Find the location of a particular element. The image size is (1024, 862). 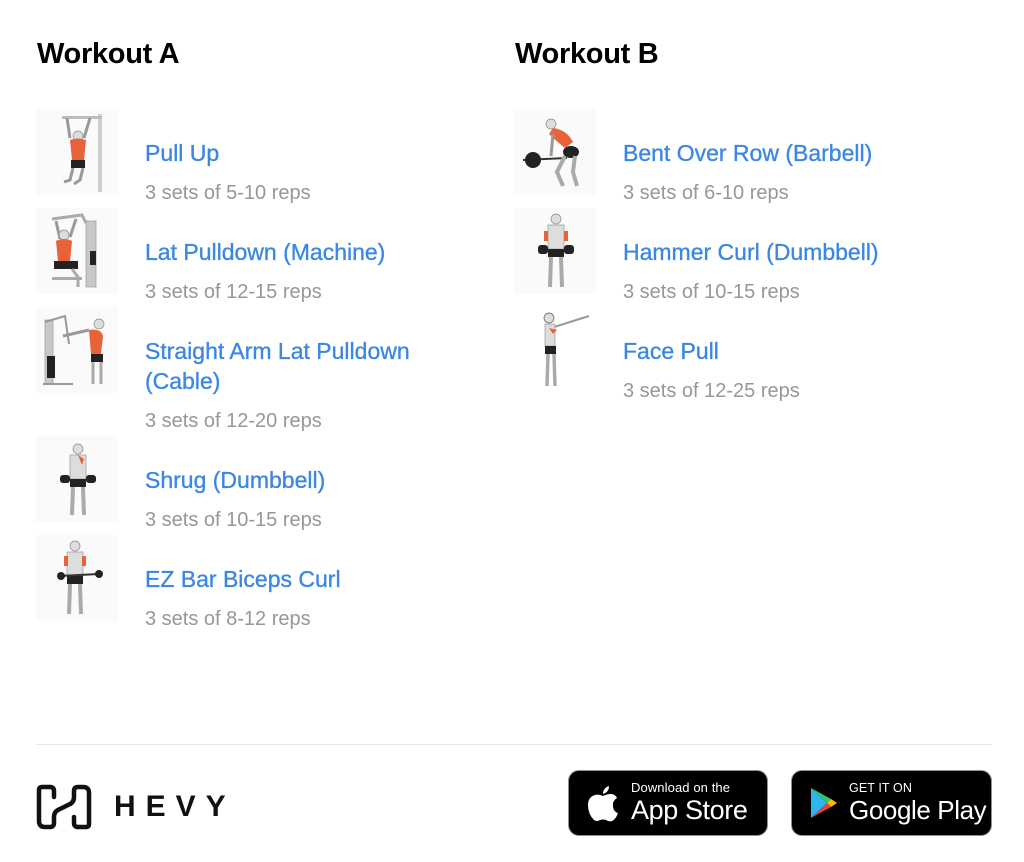

hevy-logo: HEVY is located at coordinates (136, 807).